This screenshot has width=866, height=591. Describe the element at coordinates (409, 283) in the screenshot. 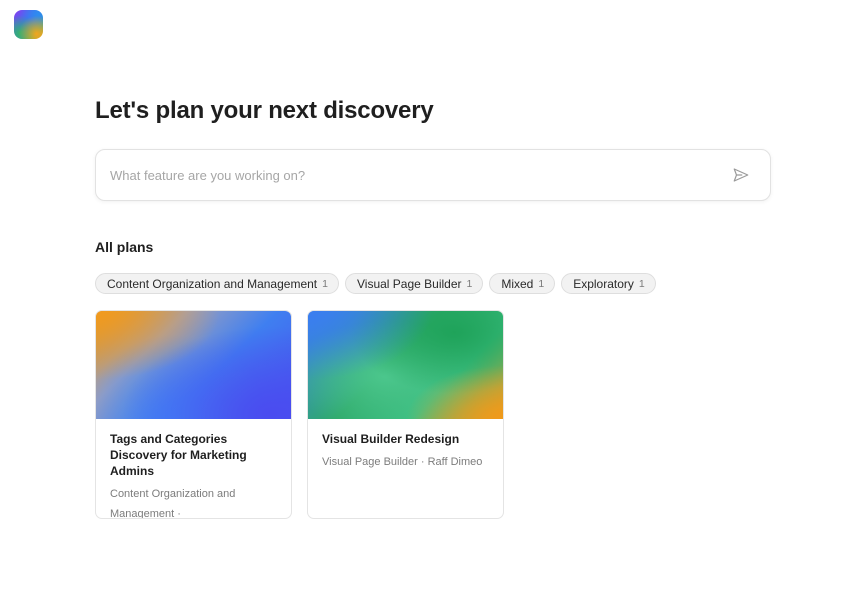

I see `chip-label: Visual Page Builder` at that location.